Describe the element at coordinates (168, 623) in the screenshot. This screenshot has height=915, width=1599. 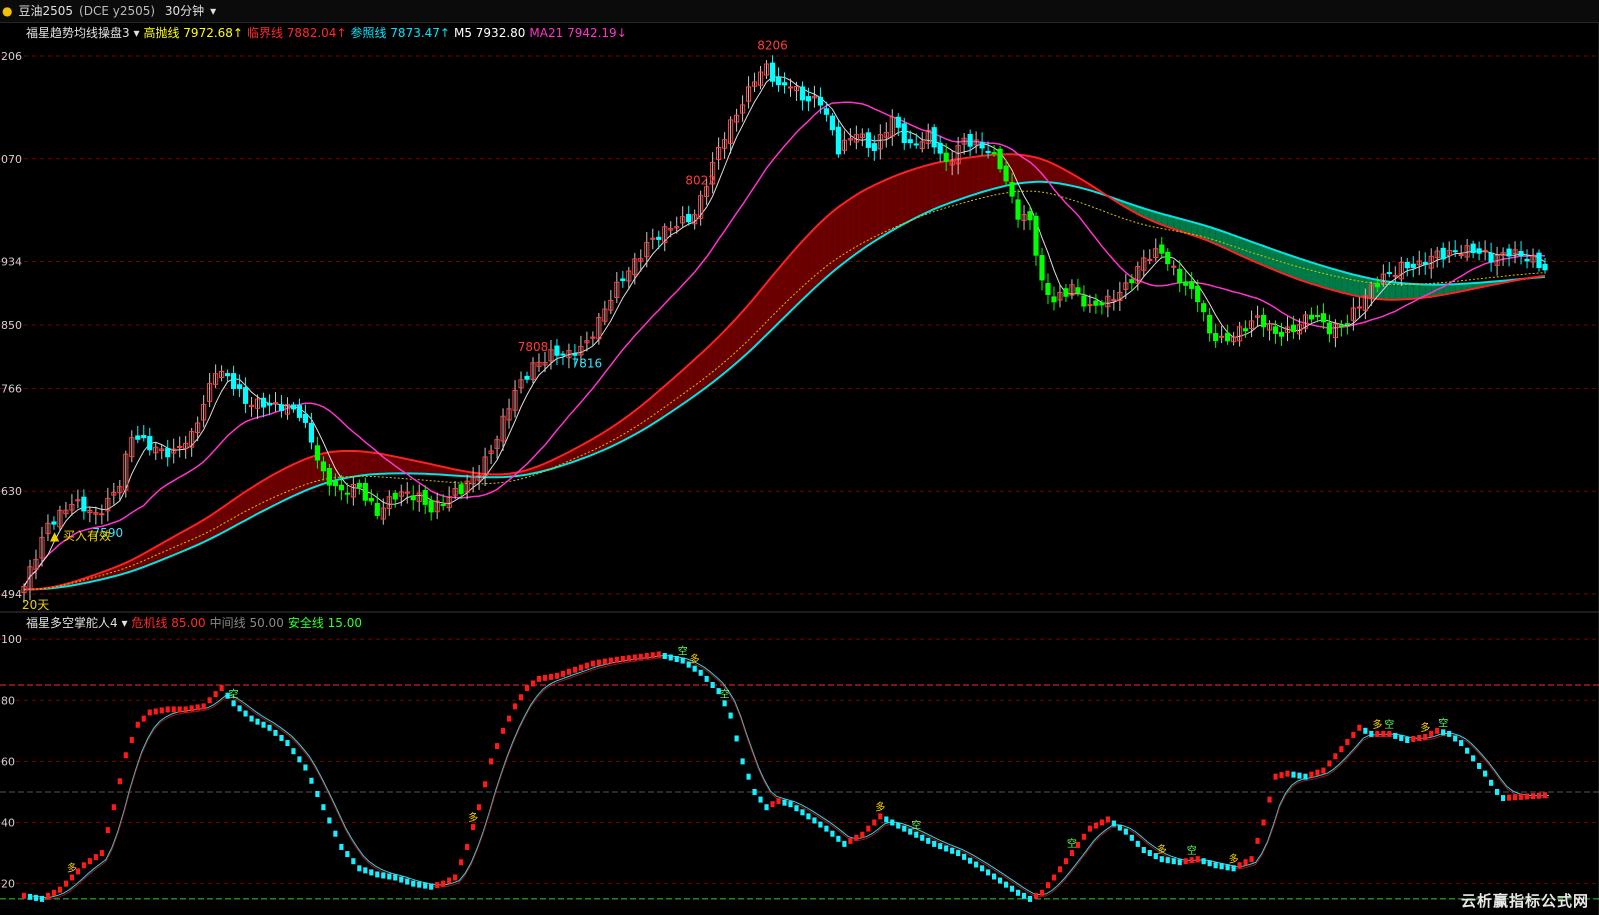
I see `indicator-value-0: 危机线 85.00` at that location.